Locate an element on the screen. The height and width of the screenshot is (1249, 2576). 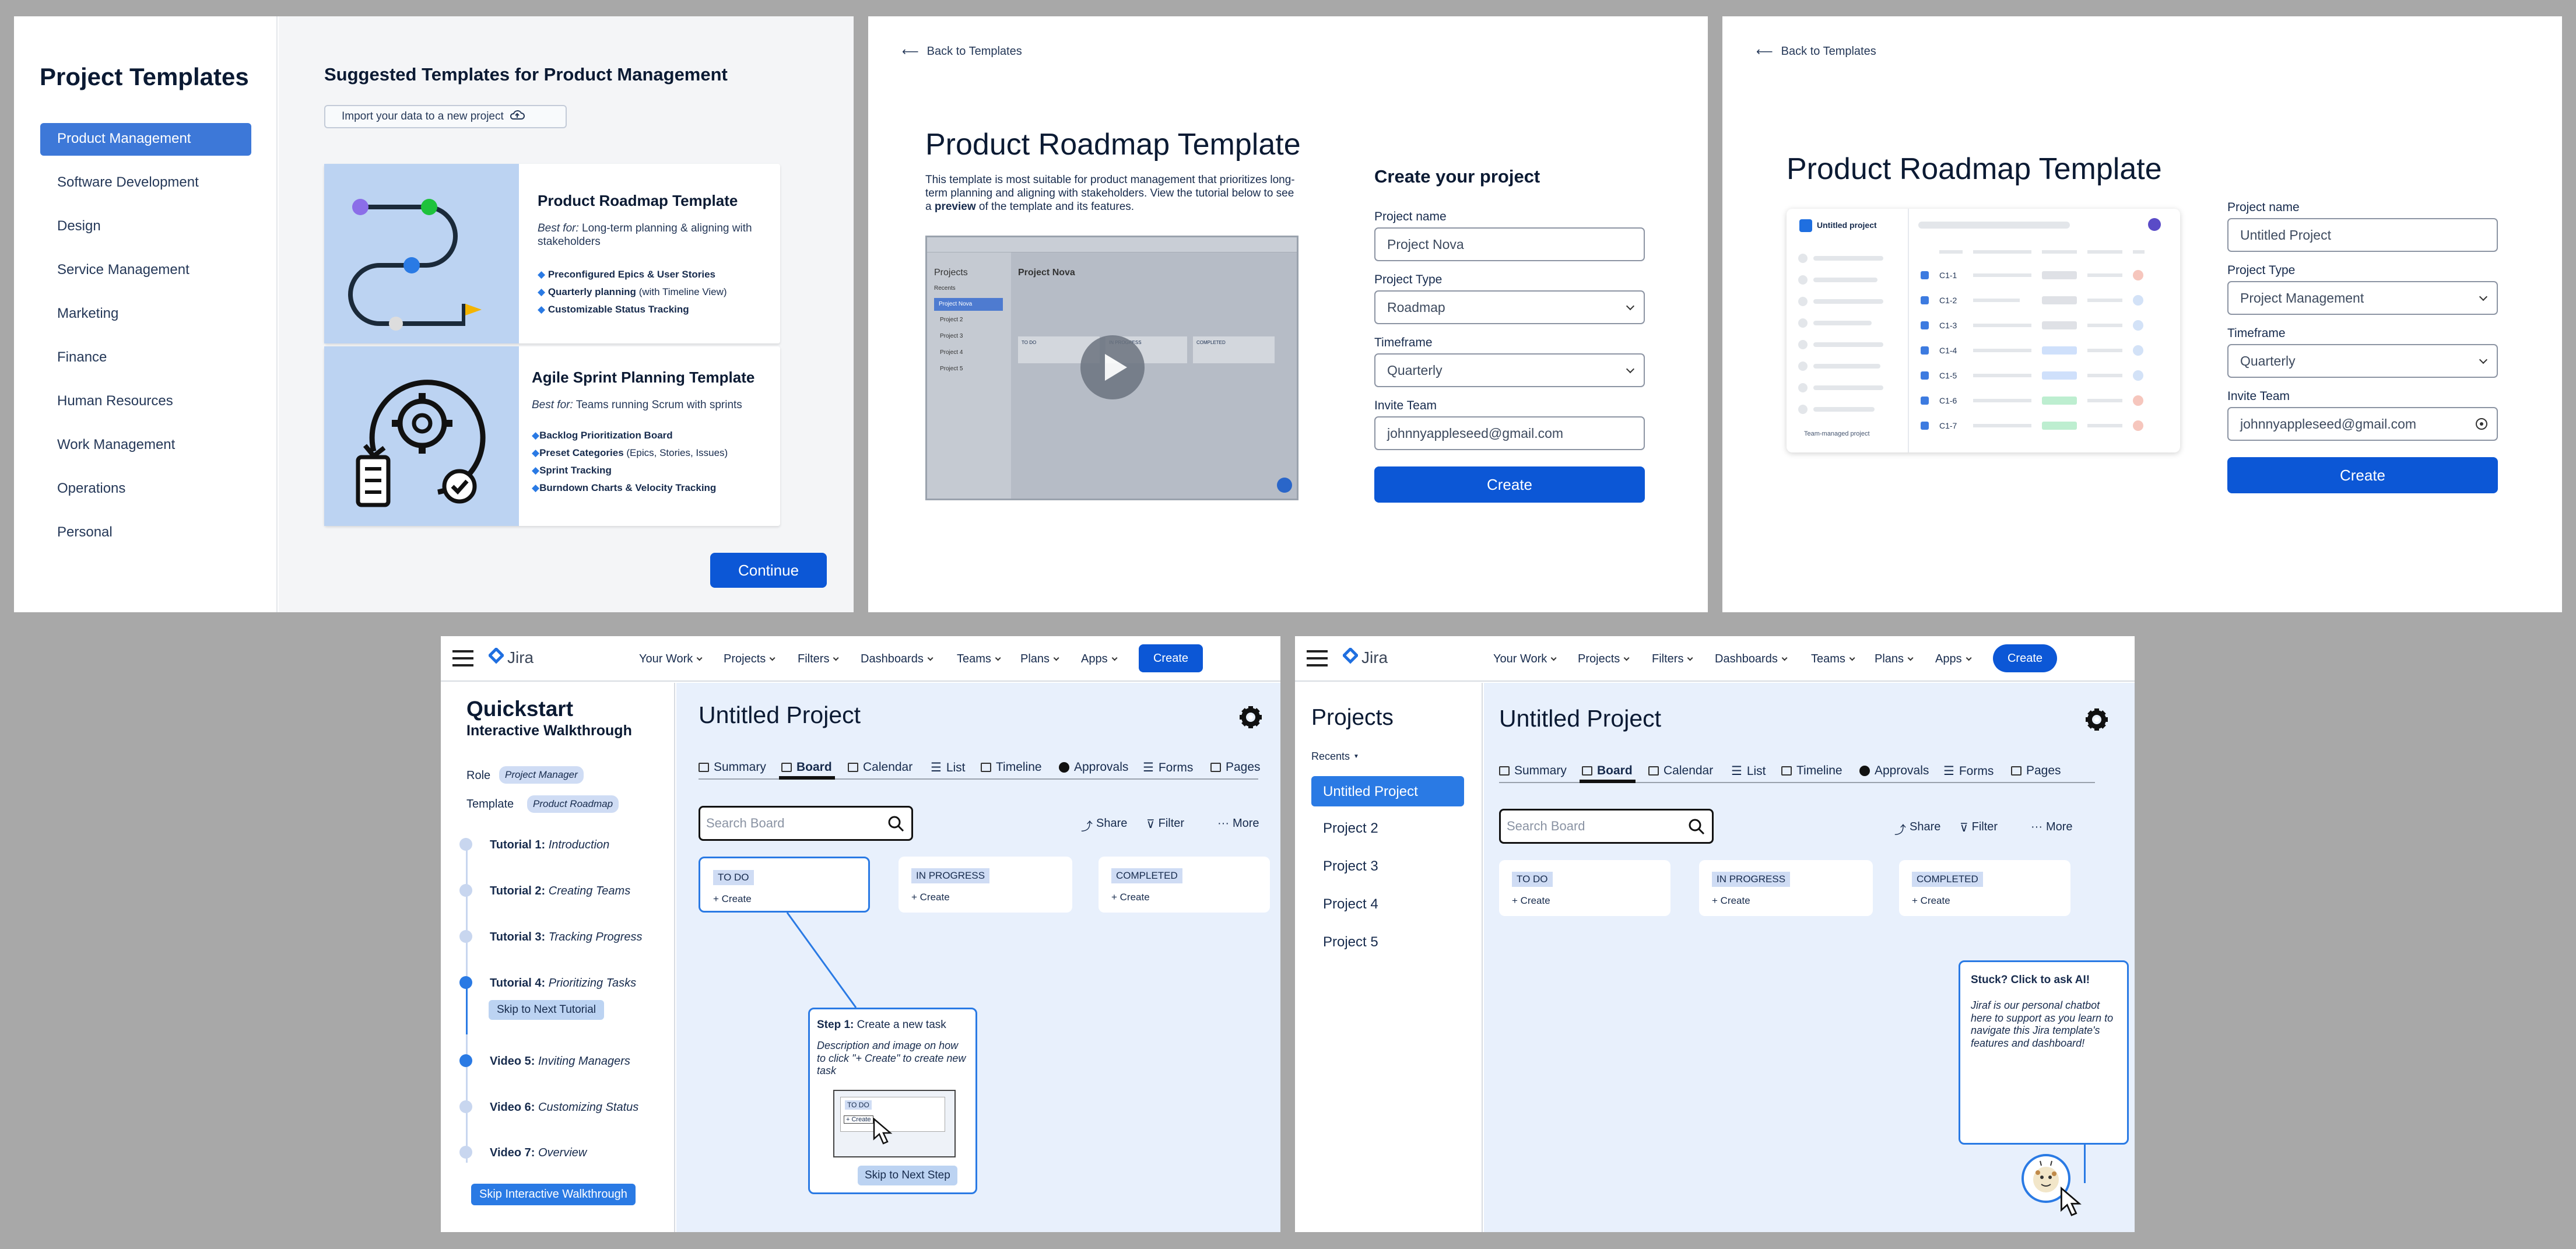
column-completed: COMPLETED + Create is located at coordinates (1984, 888).